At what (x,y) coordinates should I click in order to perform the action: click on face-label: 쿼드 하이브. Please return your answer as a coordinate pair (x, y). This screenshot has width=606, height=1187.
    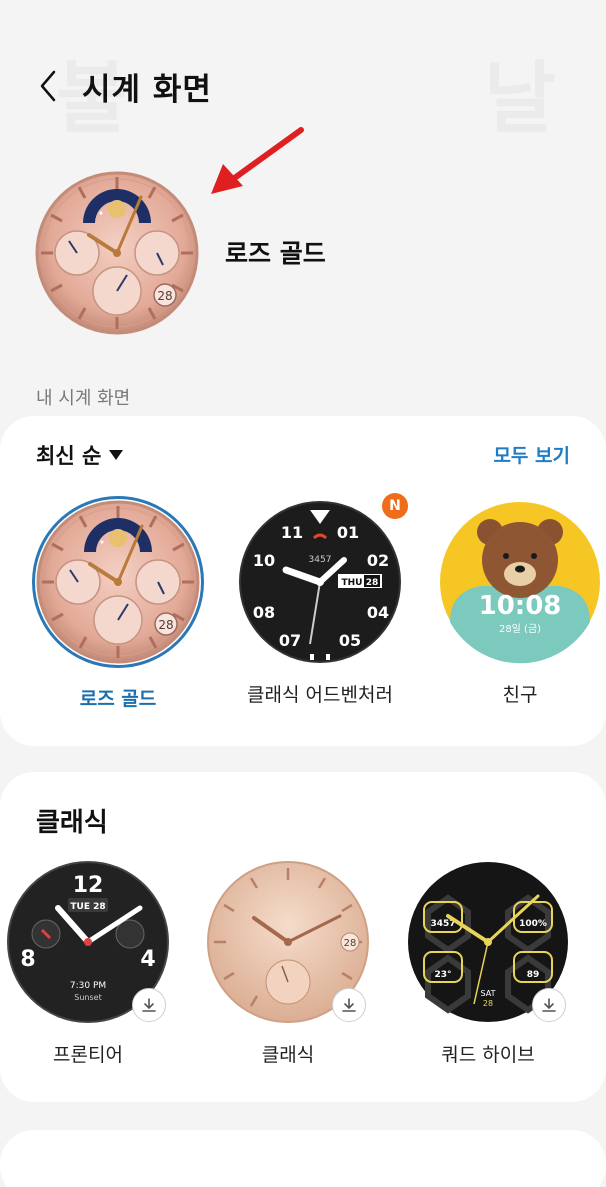
    Looking at the image, I should click on (488, 1055).